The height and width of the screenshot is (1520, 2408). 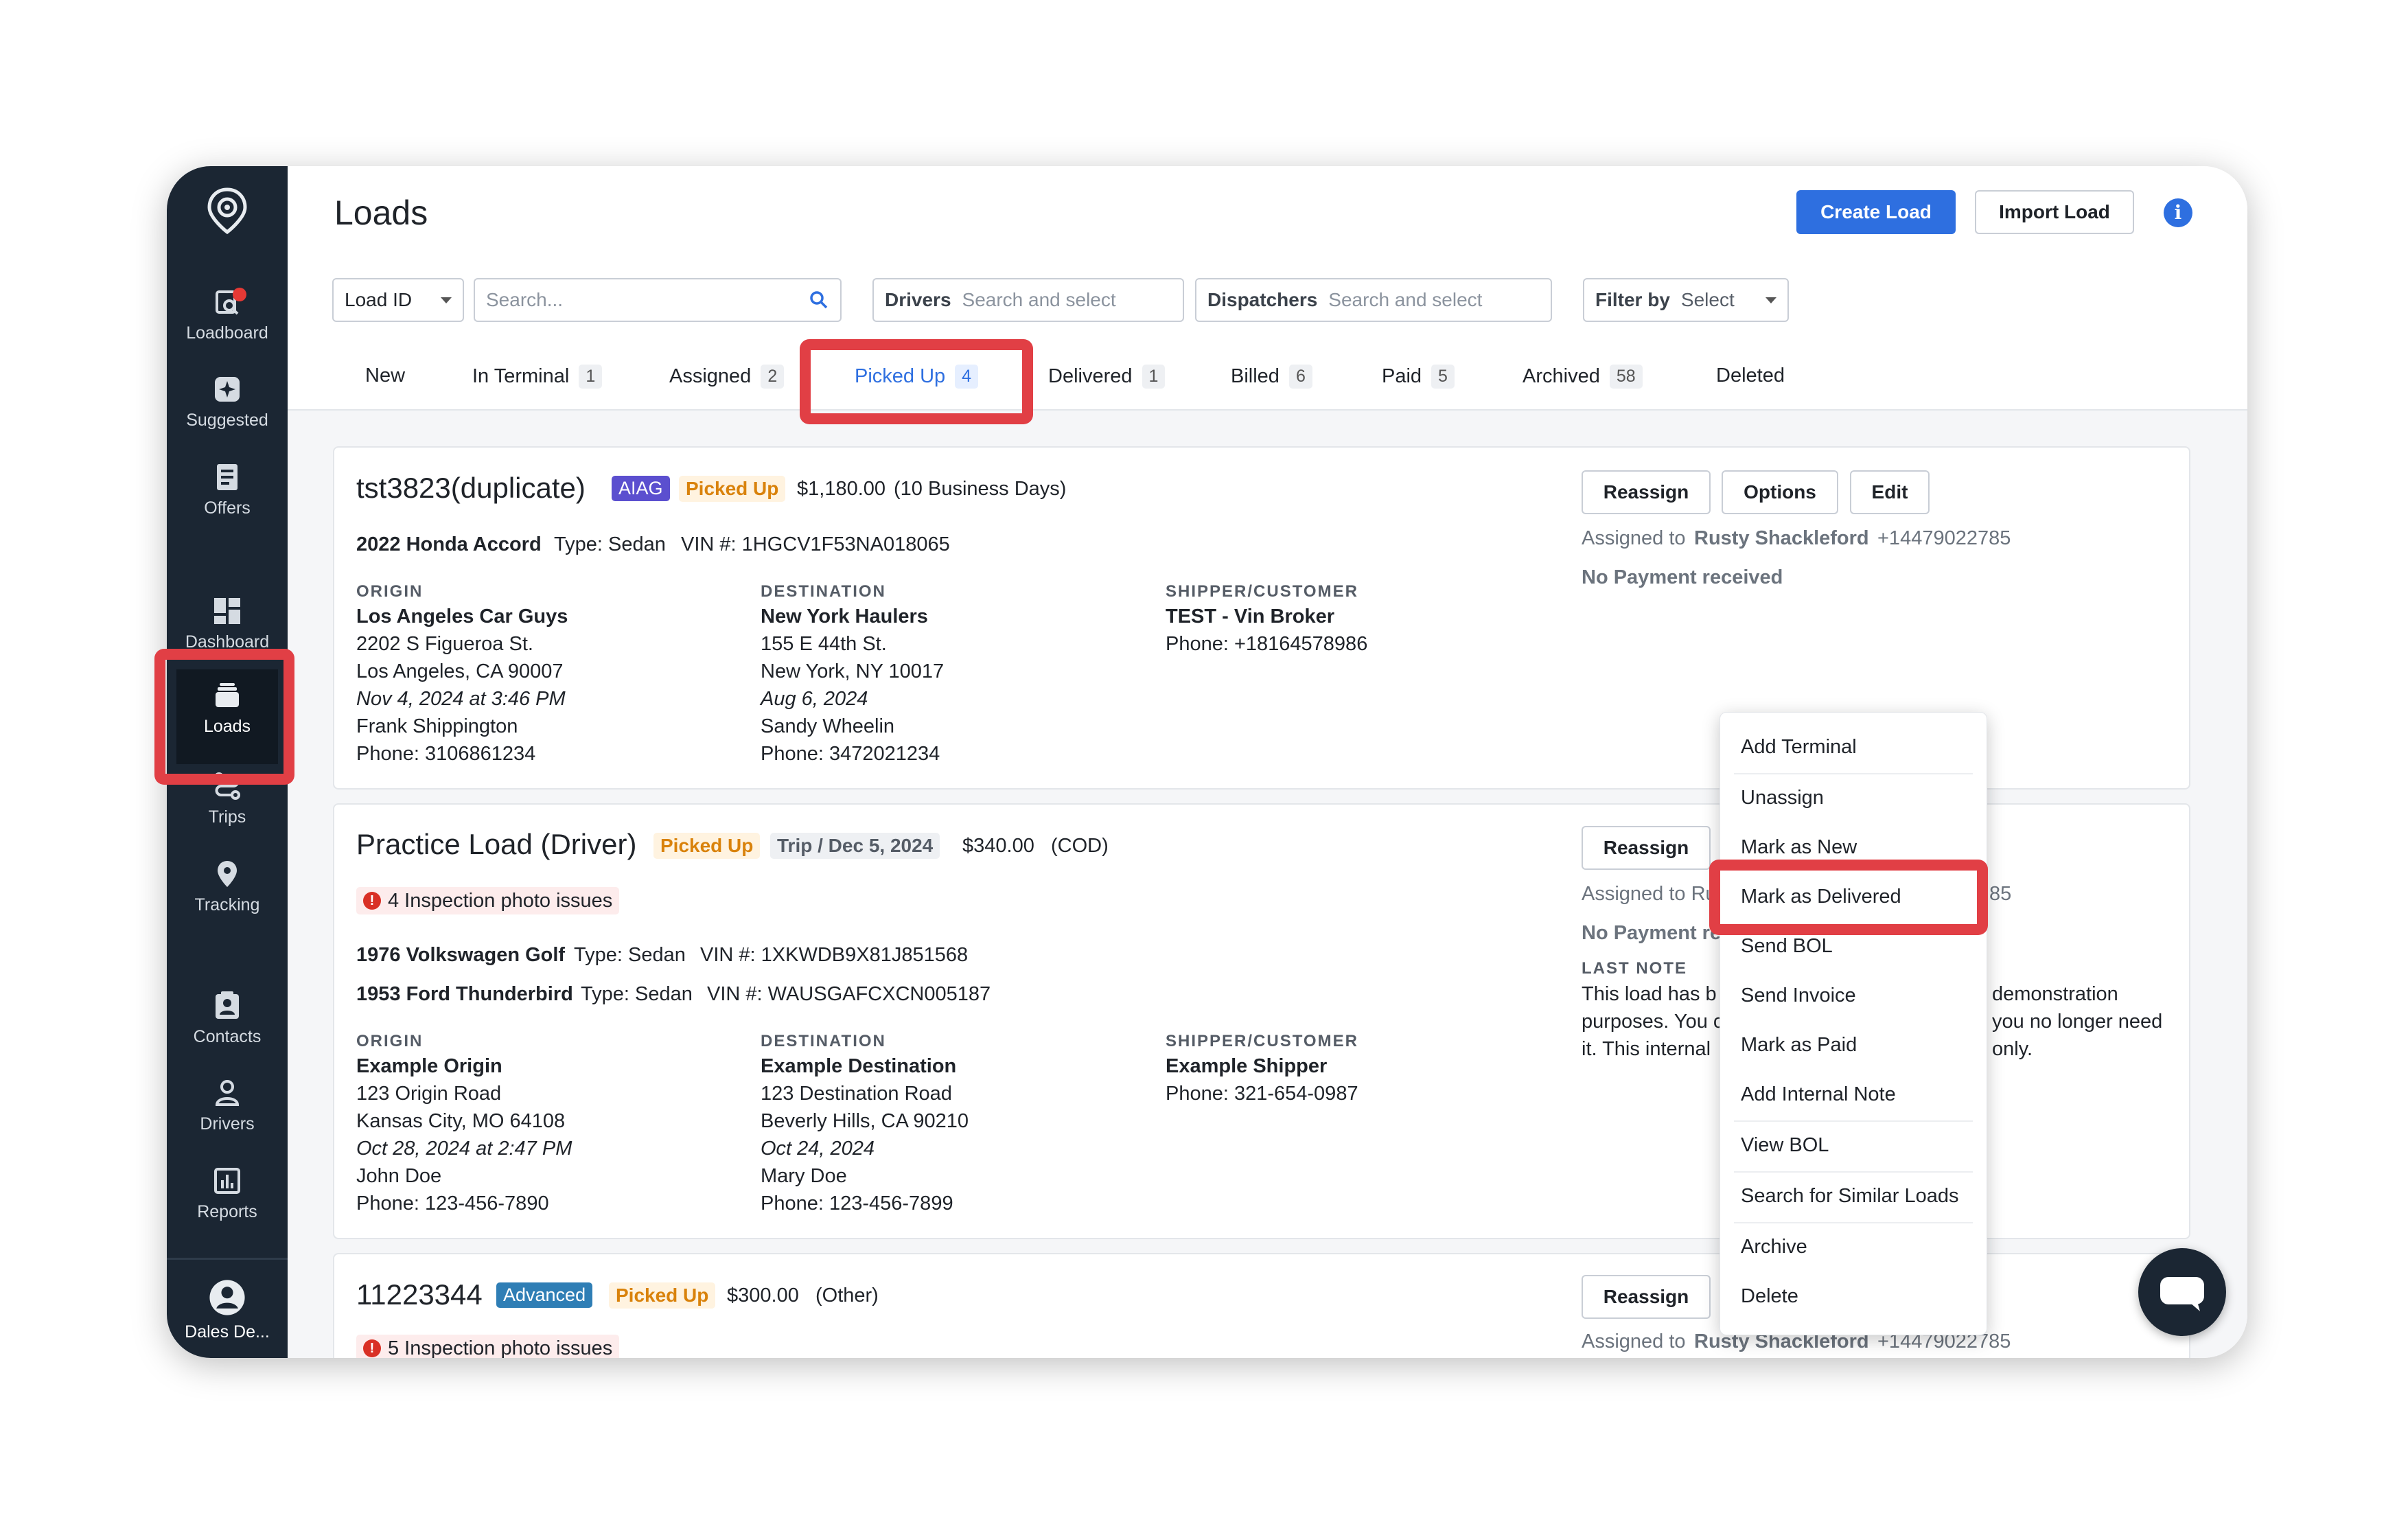 I want to click on shipper-name: TEST - Vin Broker, so click(x=1250, y=616).